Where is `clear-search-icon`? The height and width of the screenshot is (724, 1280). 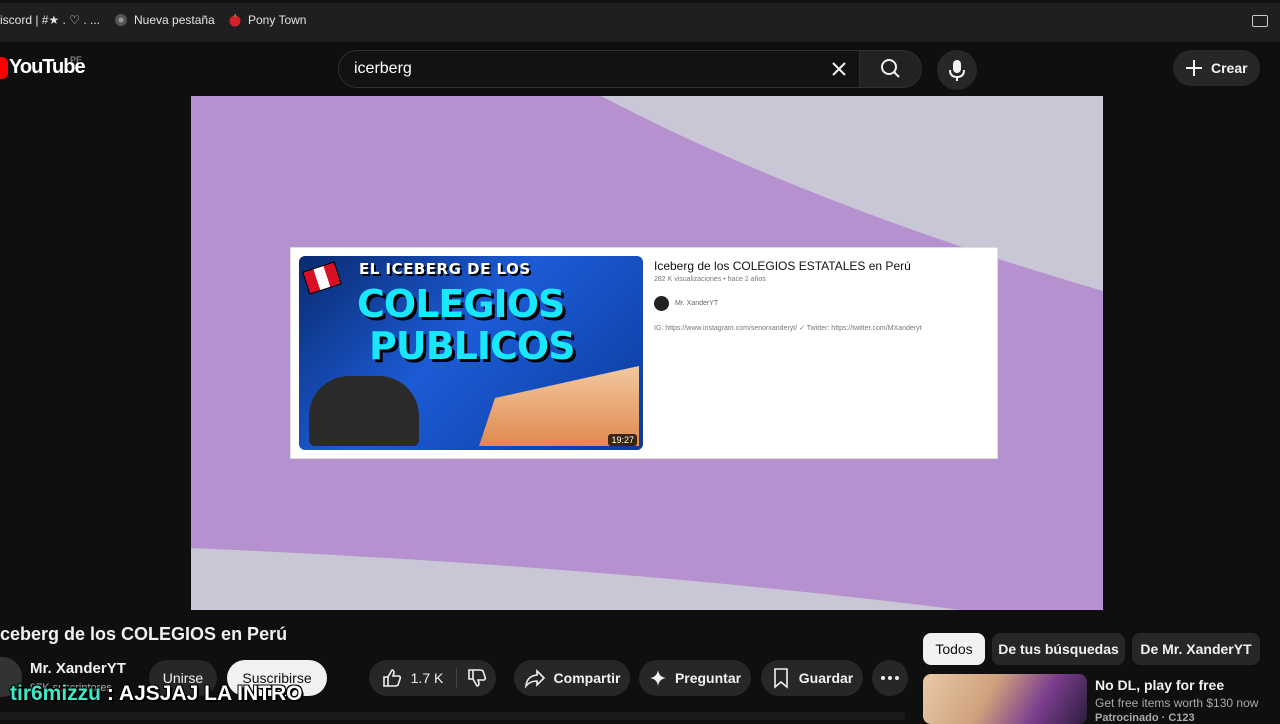 clear-search-icon is located at coordinates (839, 69).